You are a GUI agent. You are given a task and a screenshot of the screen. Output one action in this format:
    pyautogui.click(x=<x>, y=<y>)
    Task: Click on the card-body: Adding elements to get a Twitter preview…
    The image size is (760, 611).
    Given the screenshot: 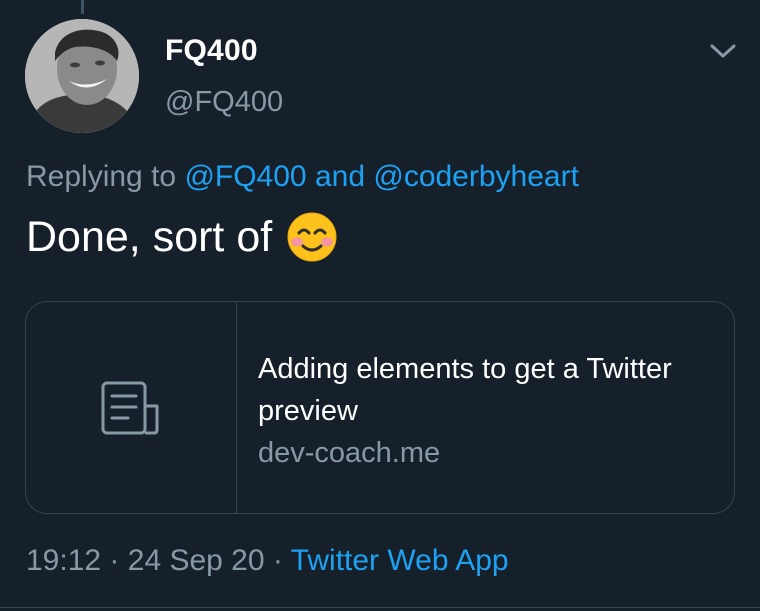 What is the action you would take?
    pyautogui.click(x=488, y=411)
    